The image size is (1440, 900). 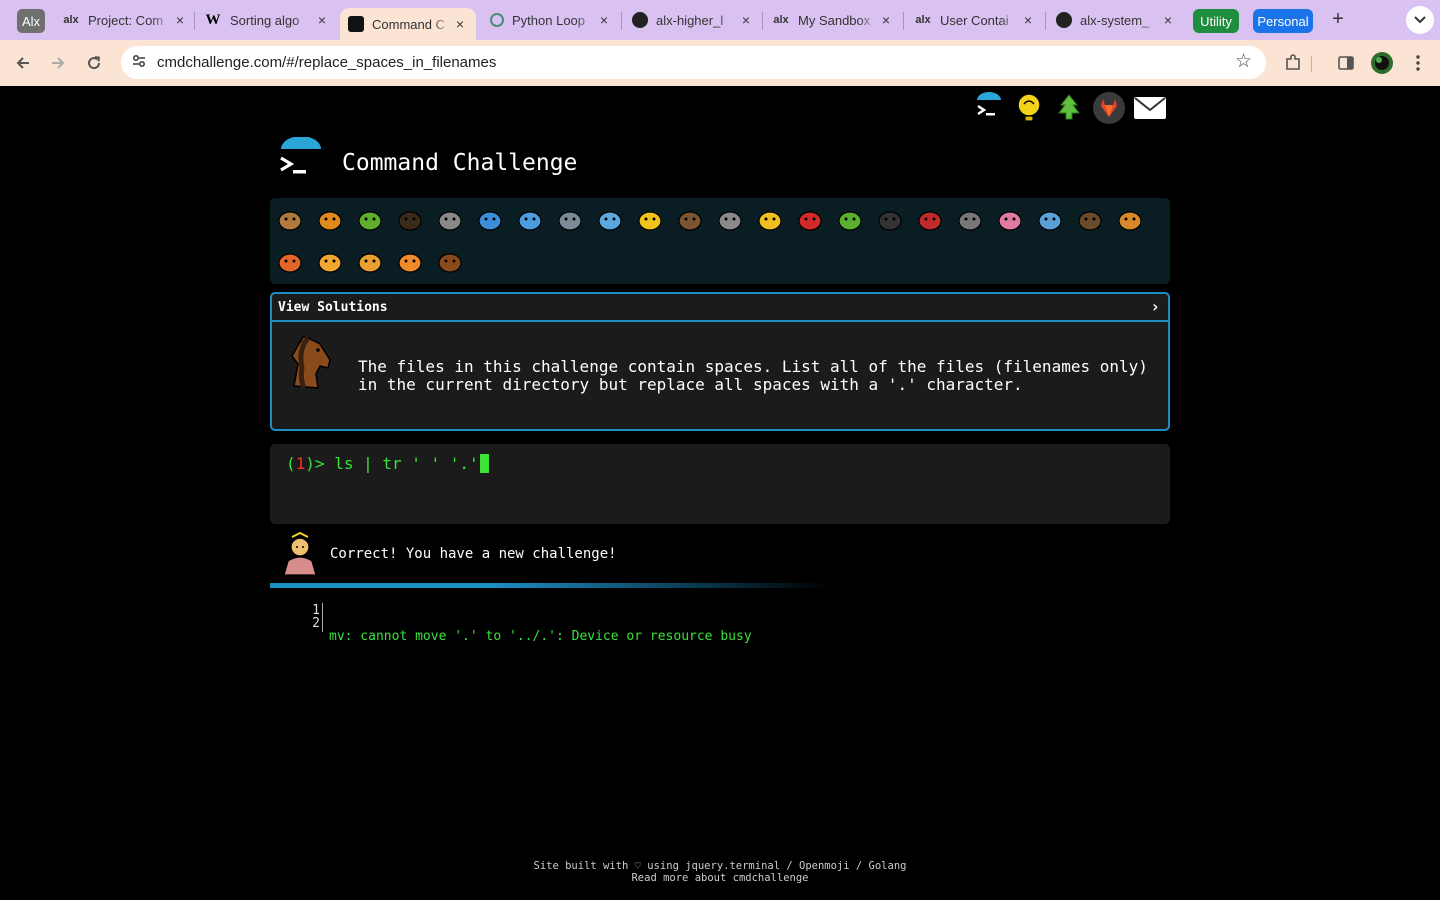 I want to click on spider-web-icon, so click(x=450, y=219).